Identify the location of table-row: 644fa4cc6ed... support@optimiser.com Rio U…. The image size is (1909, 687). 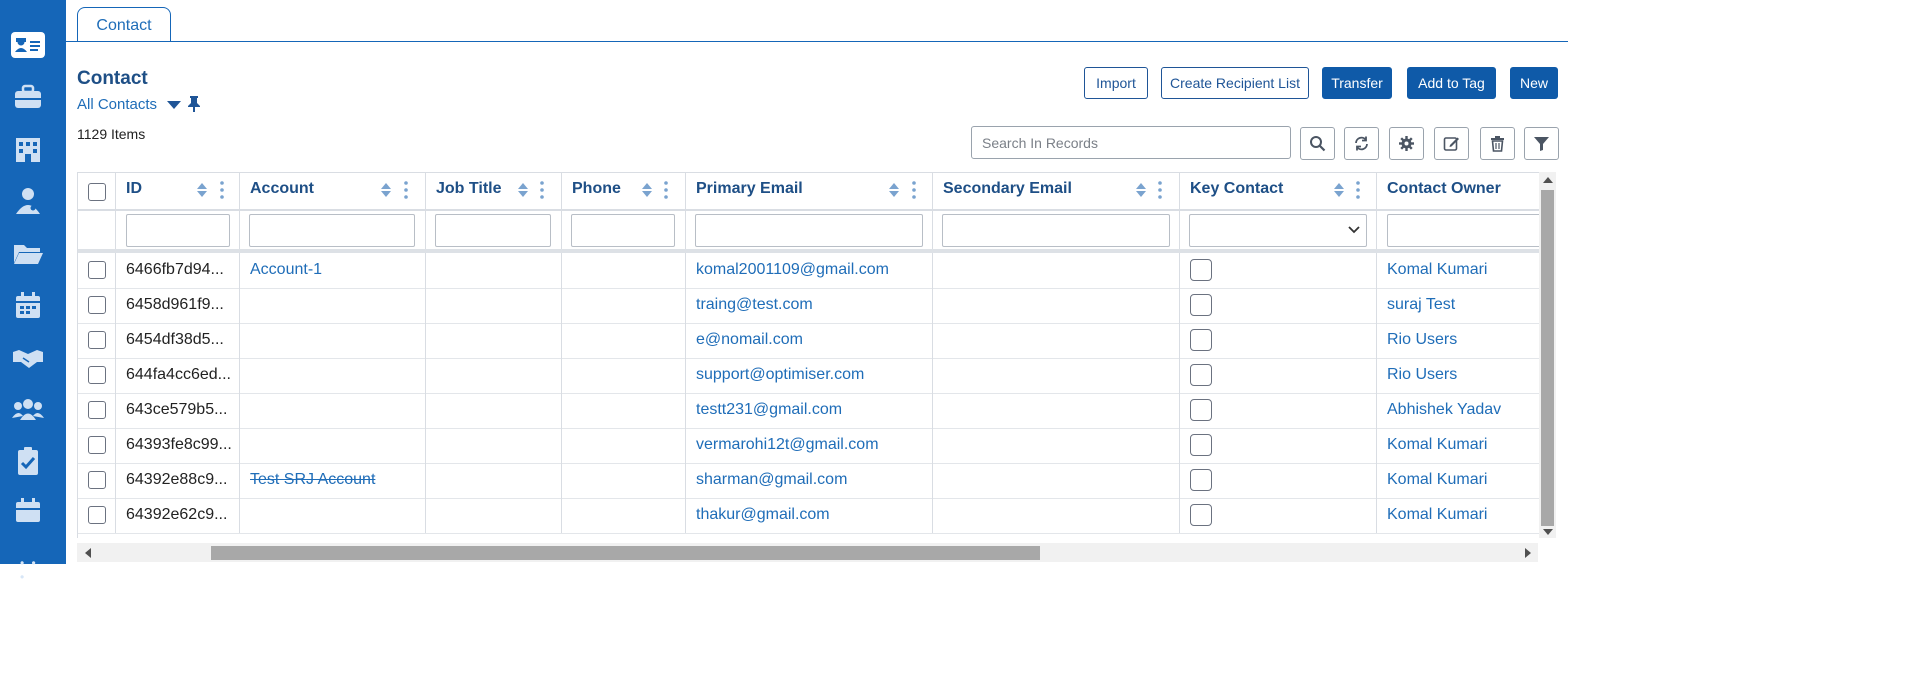
(808, 376).